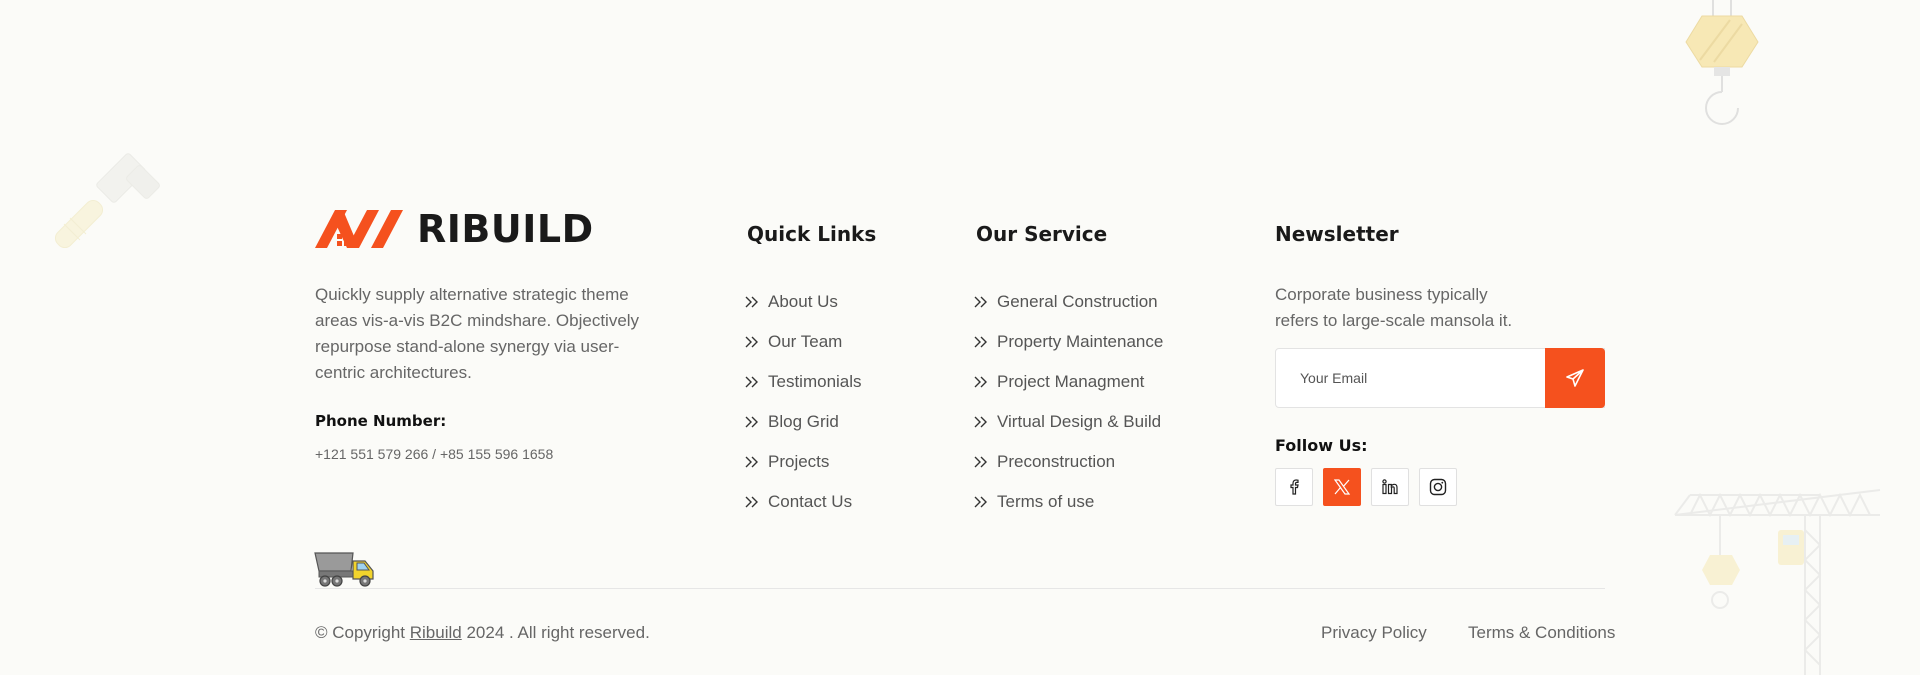 The width and height of the screenshot is (1920, 675). Describe the element at coordinates (558, 632) in the screenshot. I see `copyright-suffix: 2024 . All right reserved.` at that location.